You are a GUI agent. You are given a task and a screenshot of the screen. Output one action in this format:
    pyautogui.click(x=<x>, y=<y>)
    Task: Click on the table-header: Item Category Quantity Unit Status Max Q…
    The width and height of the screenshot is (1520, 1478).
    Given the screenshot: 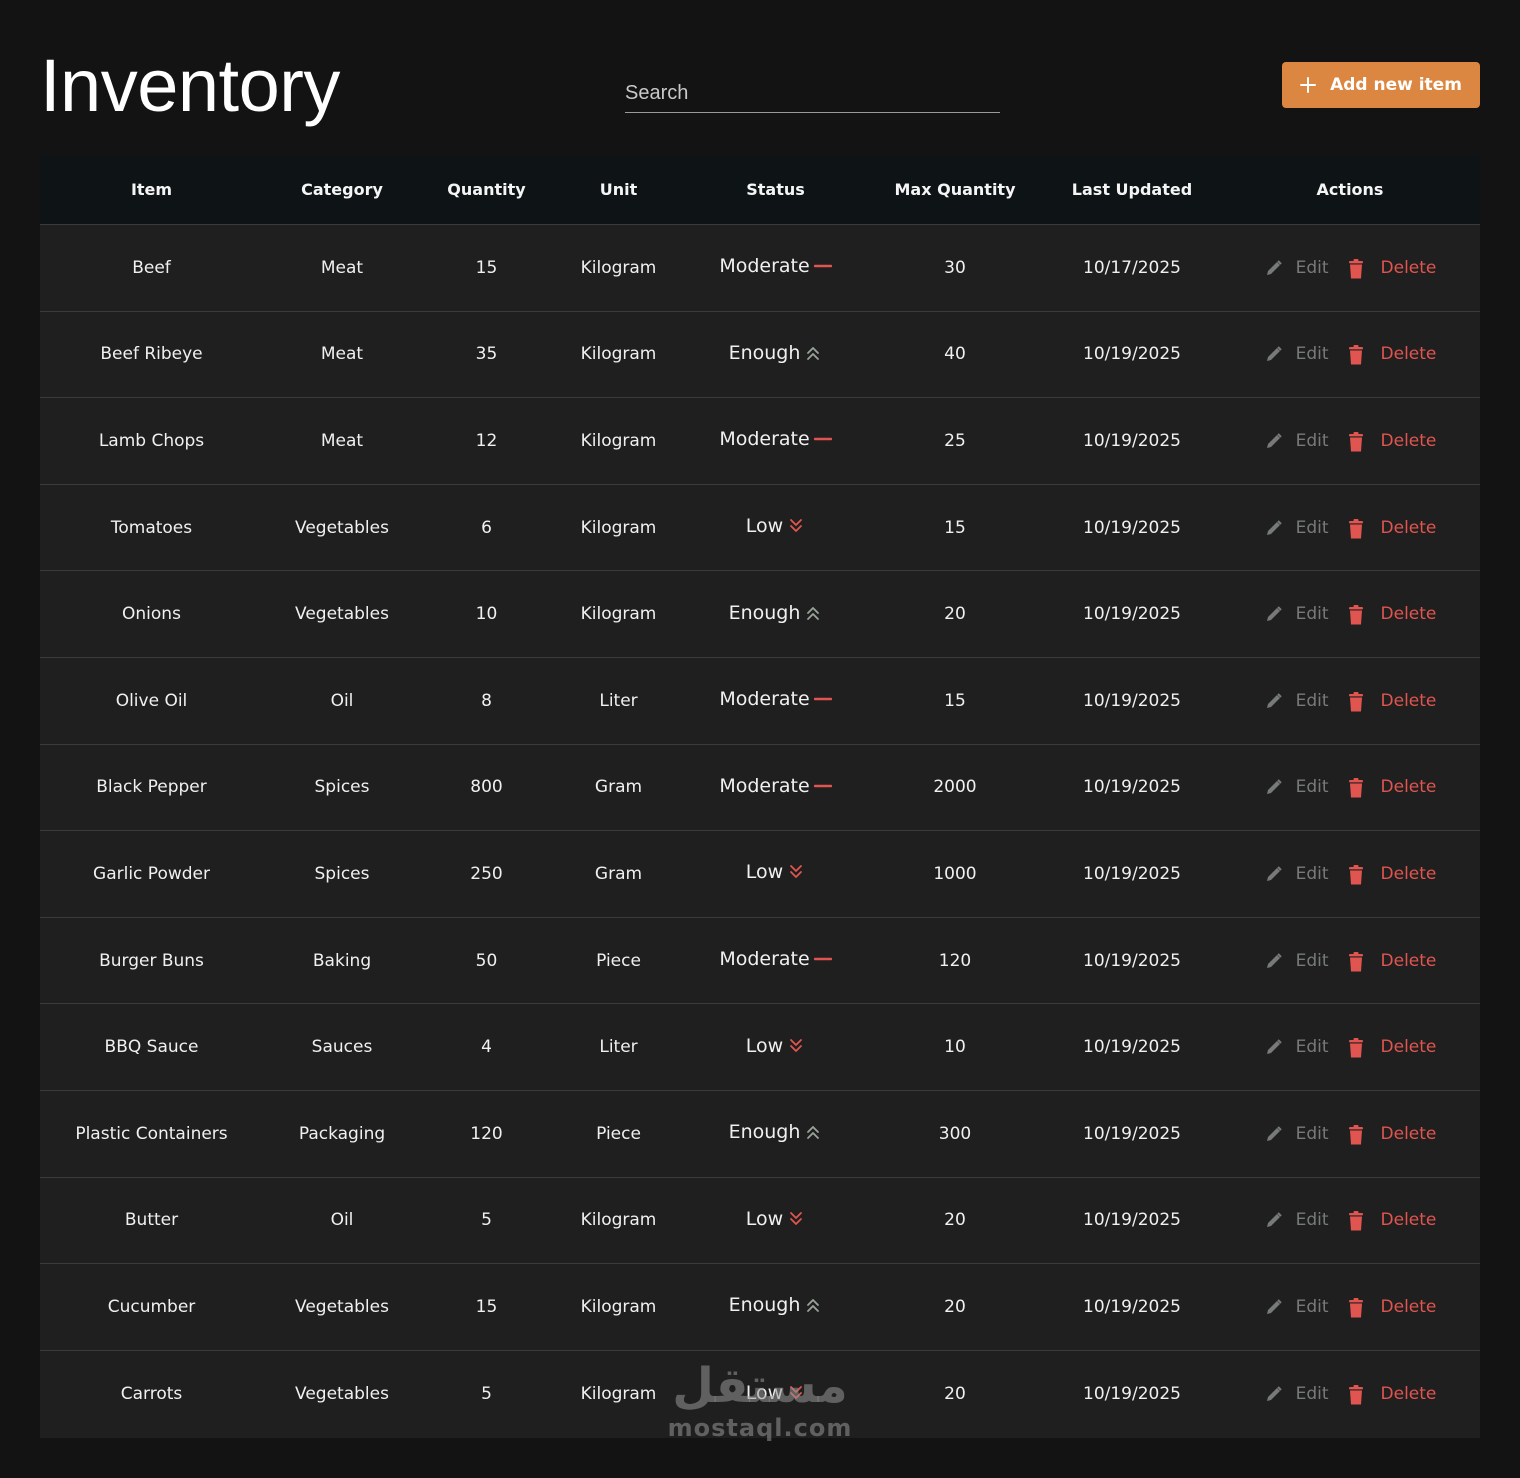 What is the action you would take?
    pyautogui.click(x=760, y=190)
    